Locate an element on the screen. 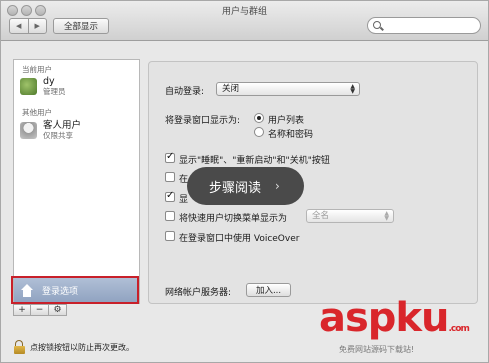 Image resolution: width=489 pixels, height=363 pixels. avatar is located at coordinates (28, 86).